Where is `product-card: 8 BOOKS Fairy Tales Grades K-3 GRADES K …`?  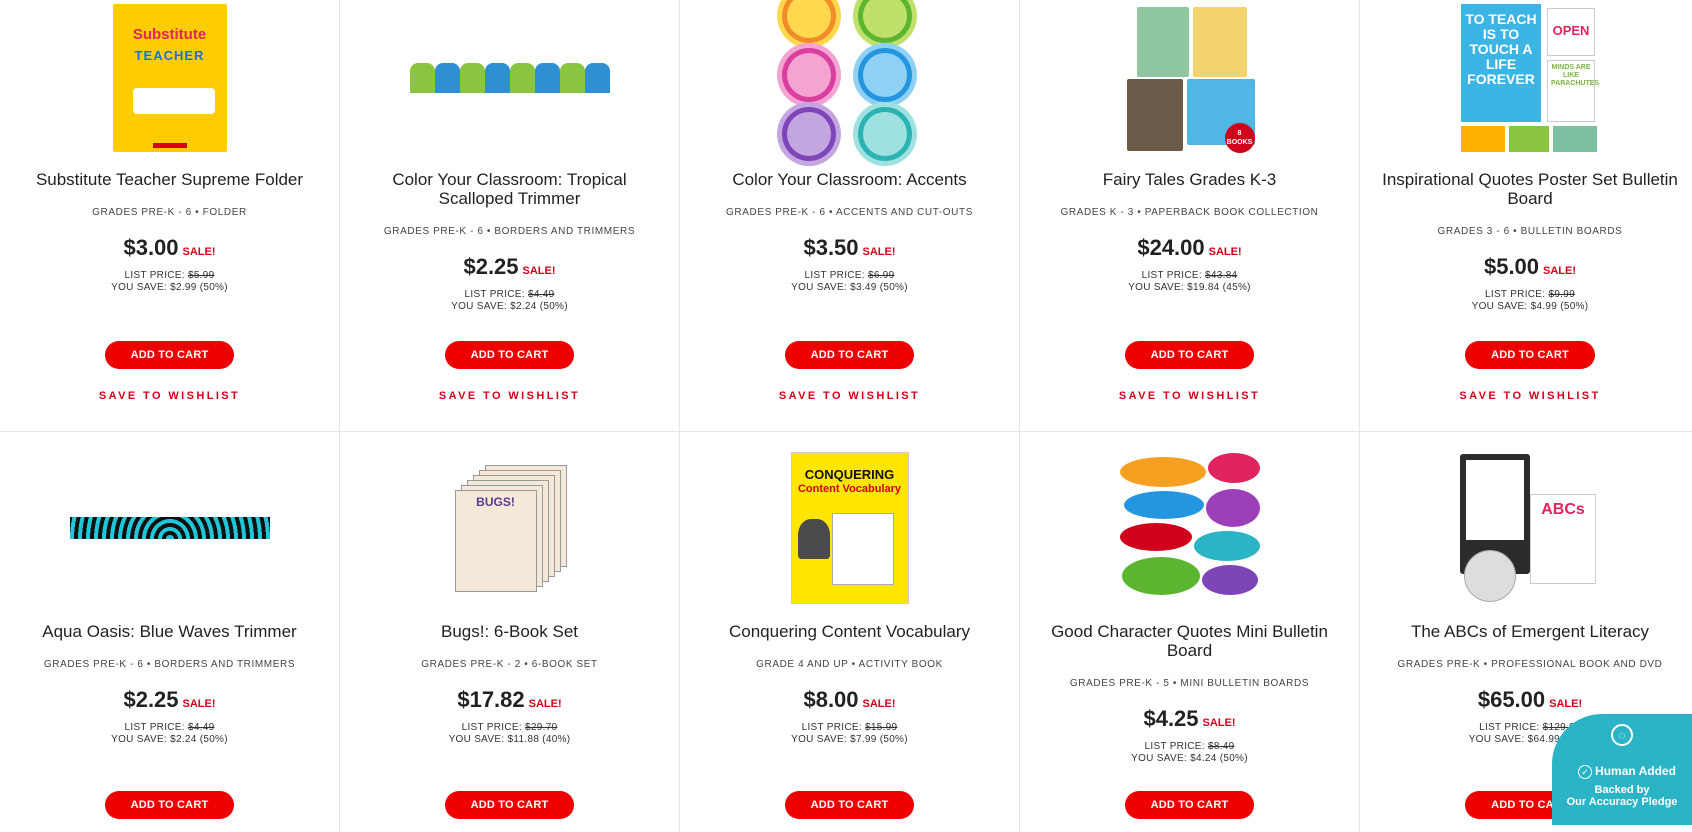 product-card: 8 BOOKS Fairy Tales Grades K-3 GRADES K … is located at coordinates (1190, 216).